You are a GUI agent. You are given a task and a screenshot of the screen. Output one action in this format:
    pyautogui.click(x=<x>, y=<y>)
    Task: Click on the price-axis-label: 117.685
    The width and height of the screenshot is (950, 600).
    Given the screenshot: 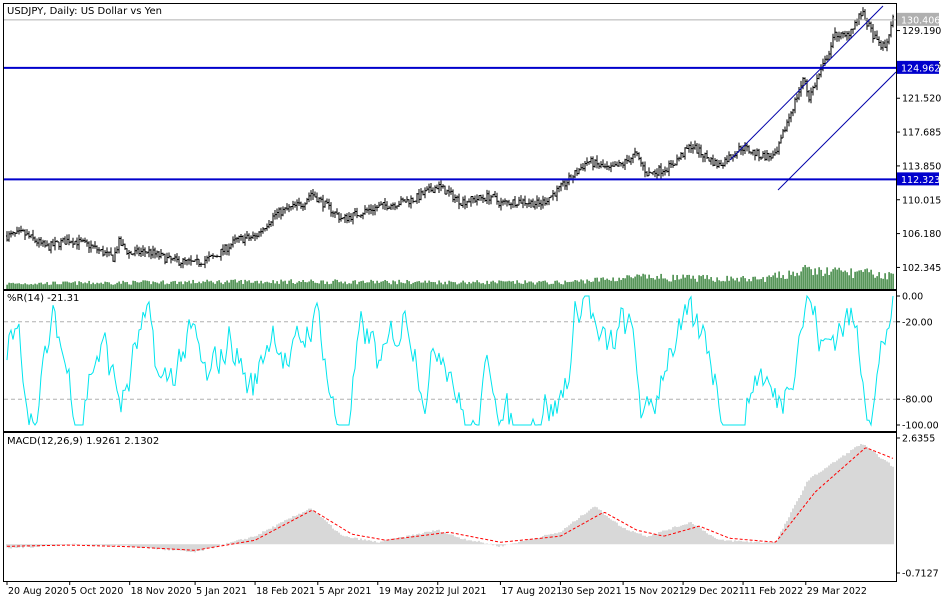 What is the action you would take?
    pyautogui.click(x=921, y=133)
    